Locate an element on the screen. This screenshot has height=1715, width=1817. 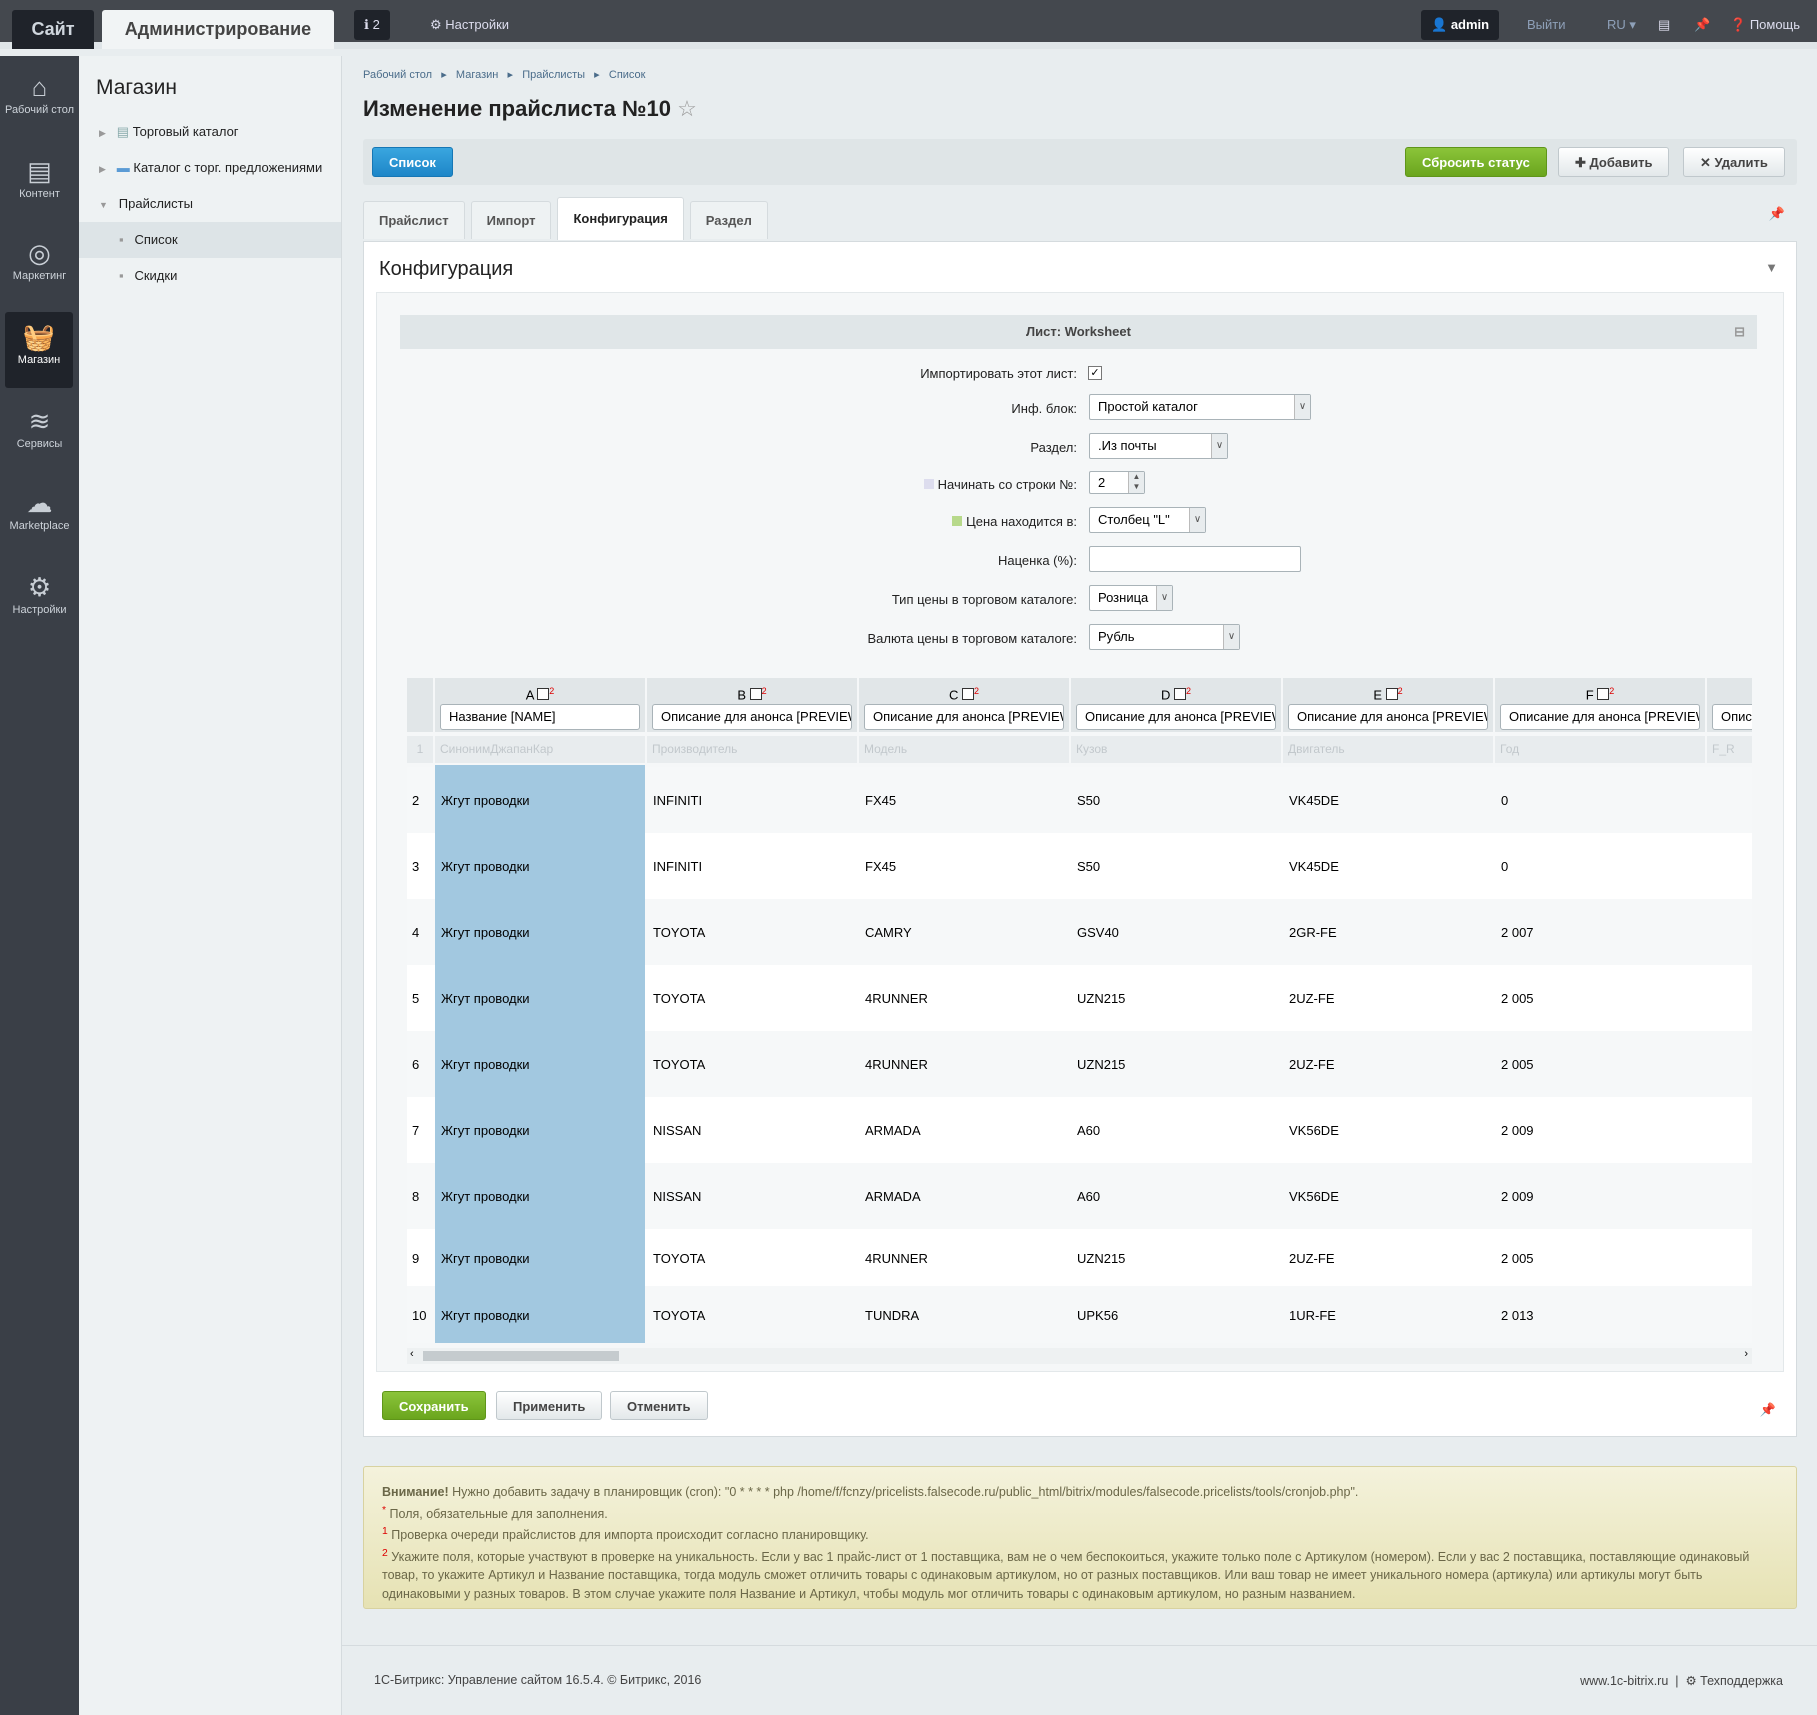
nav-label: Marketplace is located at coordinates (39, 526).